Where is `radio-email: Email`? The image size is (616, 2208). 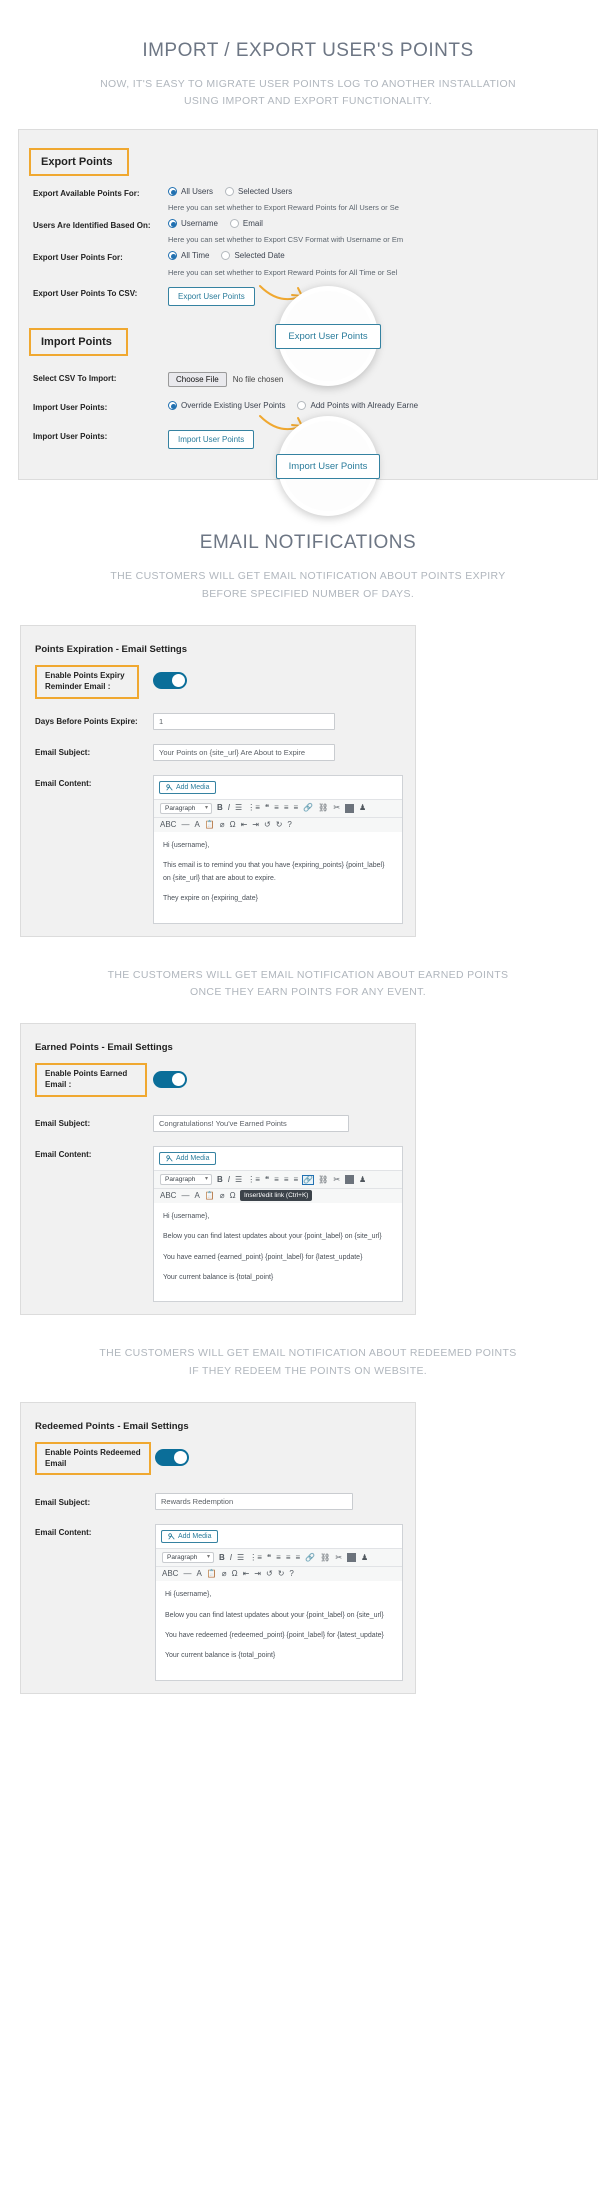
radio-email: Email is located at coordinates (246, 224).